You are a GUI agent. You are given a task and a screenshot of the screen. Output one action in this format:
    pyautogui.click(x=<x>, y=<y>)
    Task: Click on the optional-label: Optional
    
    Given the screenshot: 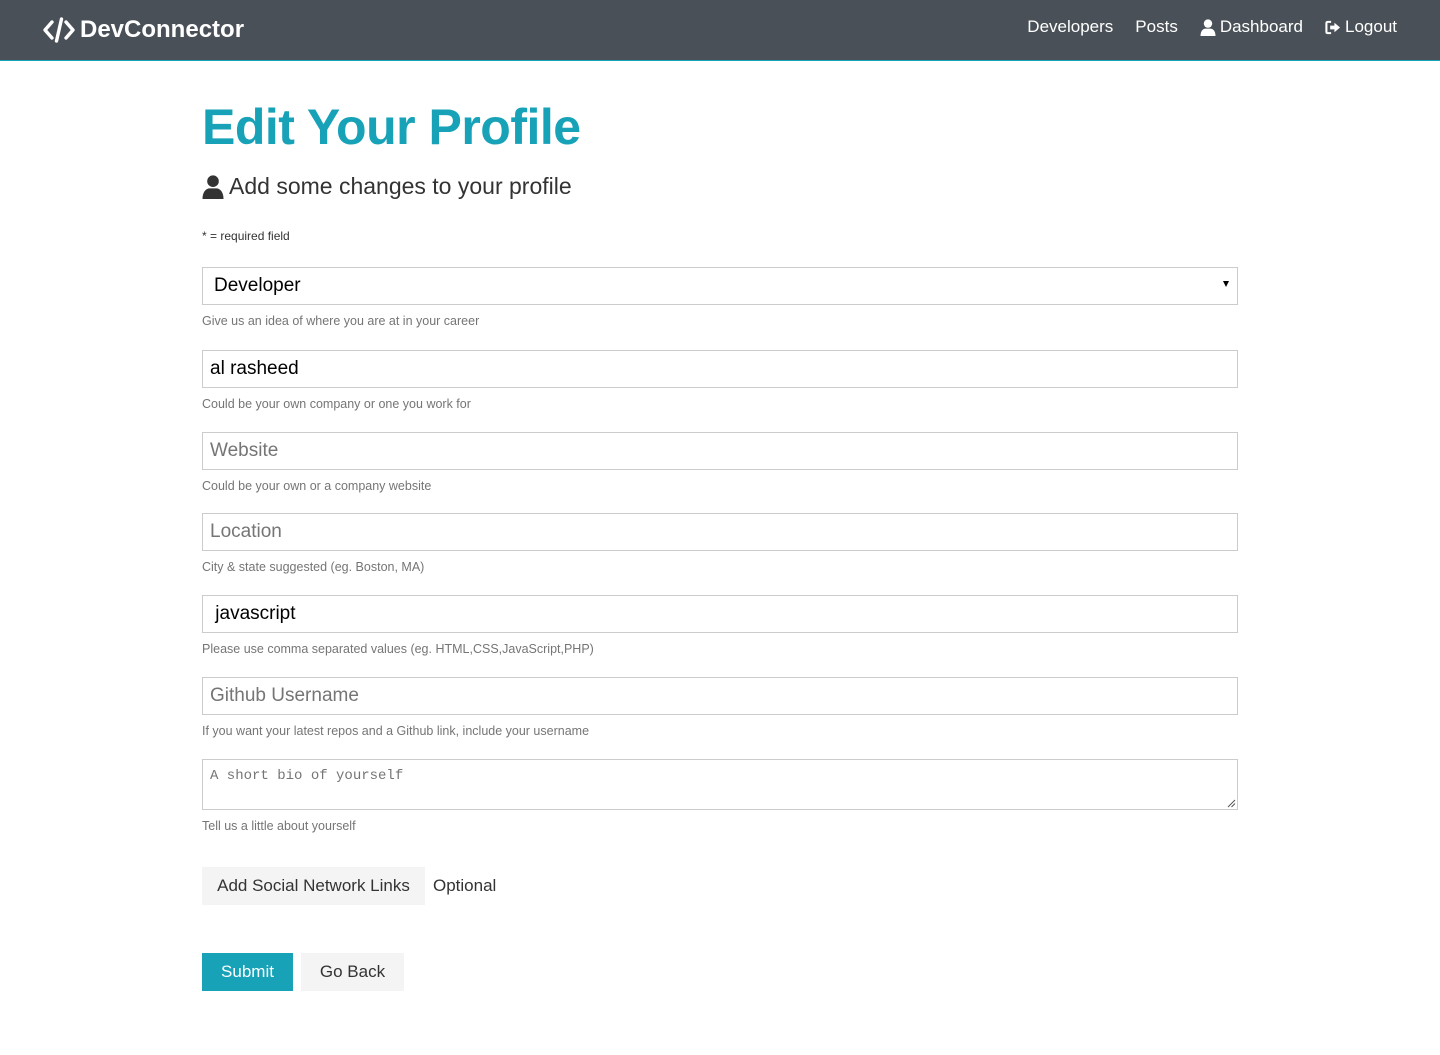 What is the action you would take?
    pyautogui.click(x=465, y=885)
    